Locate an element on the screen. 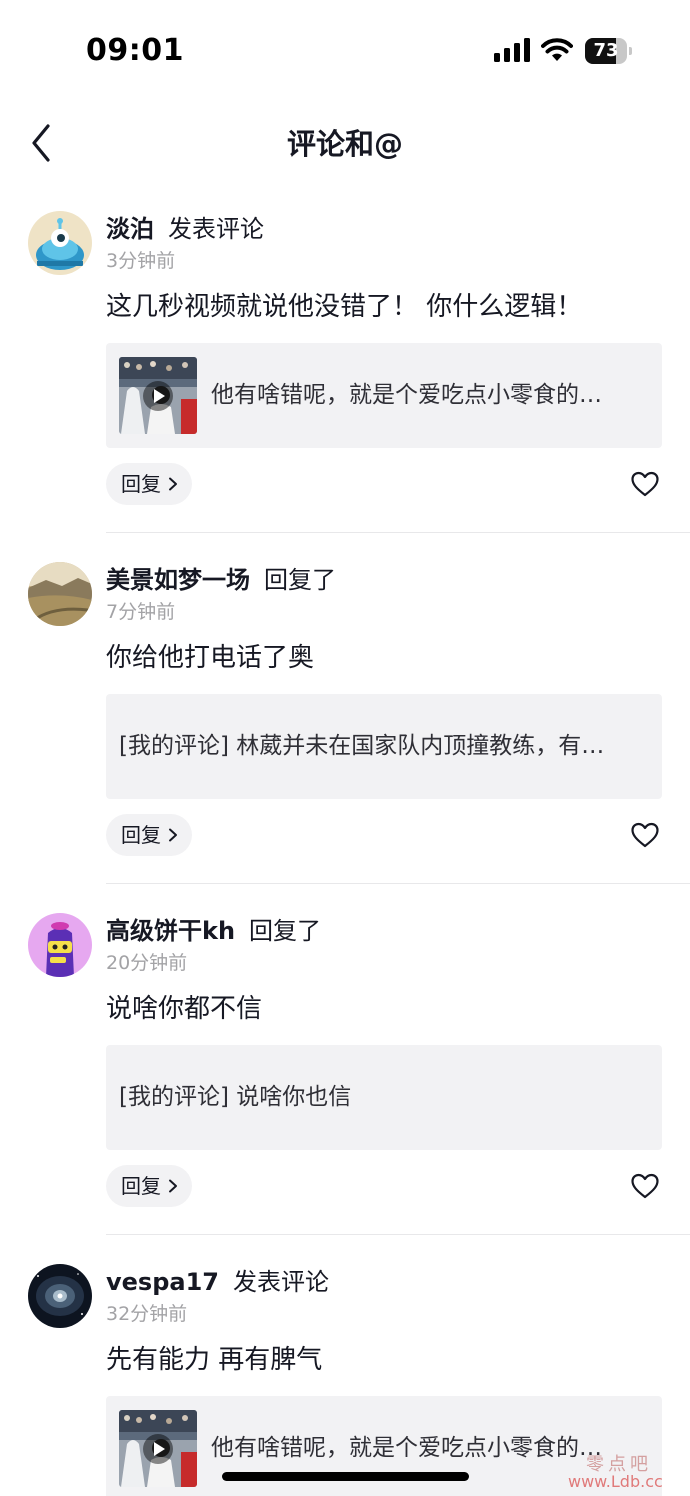 This screenshot has height=1496, width=690. back-button is located at coordinates (44, 143).